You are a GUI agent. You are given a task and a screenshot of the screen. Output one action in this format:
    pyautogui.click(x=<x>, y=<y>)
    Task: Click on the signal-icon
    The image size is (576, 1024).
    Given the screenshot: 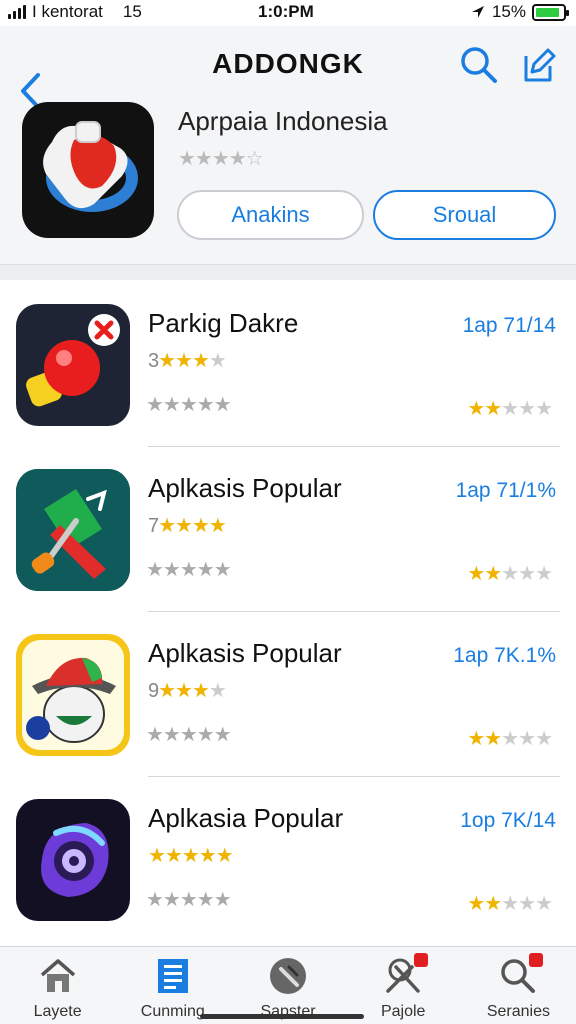 What is the action you would take?
    pyautogui.click(x=17, y=12)
    